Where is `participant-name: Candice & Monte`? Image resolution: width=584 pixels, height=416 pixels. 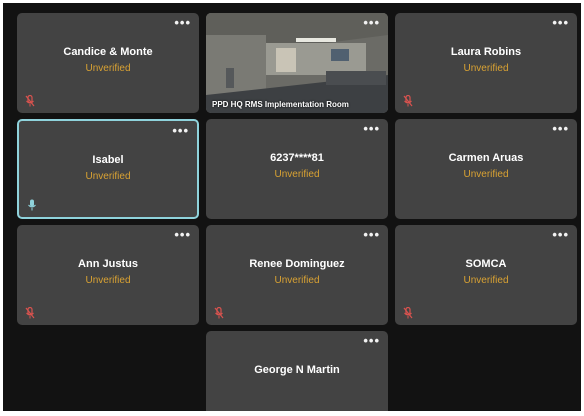
participant-name: Candice & Monte is located at coordinates (108, 52).